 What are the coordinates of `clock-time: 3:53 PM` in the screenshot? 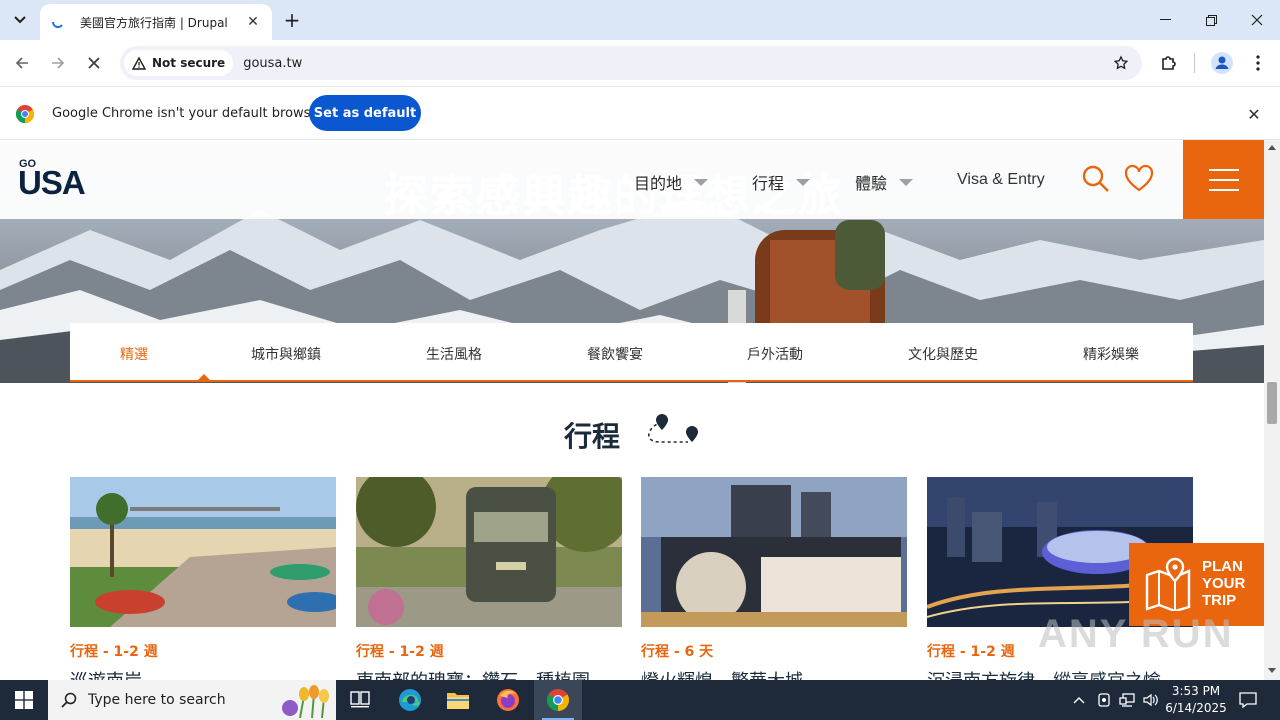 It's located at (1196, 691).